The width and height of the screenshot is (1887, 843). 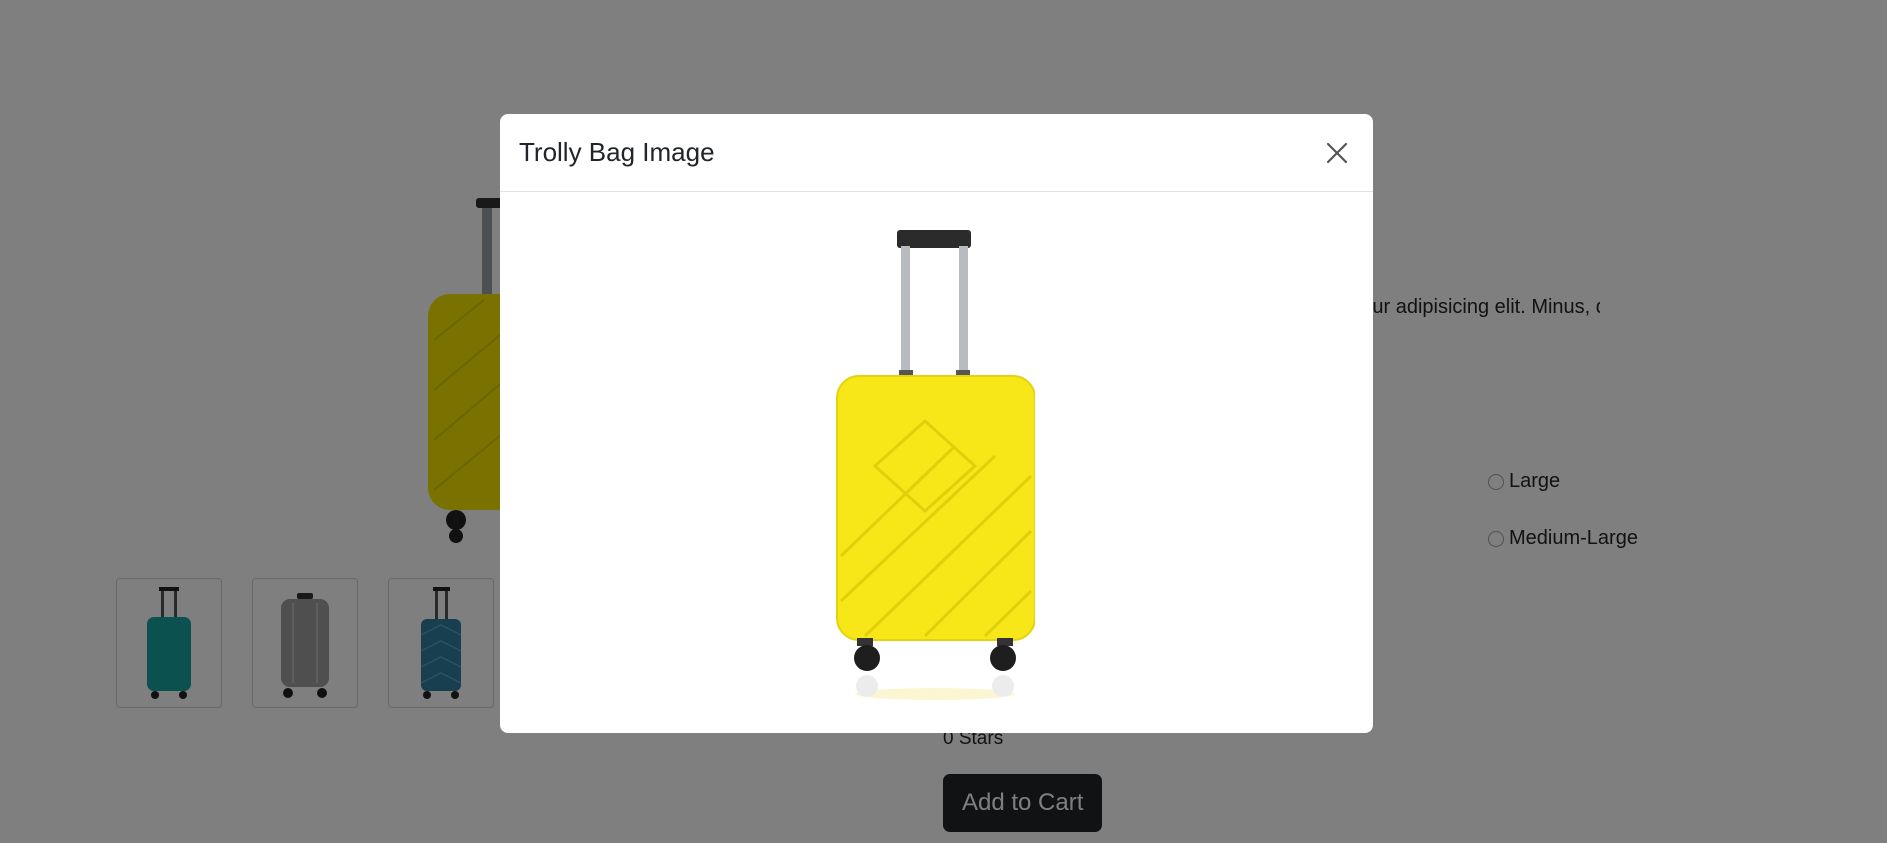 I want to click on modal-close-button, so click(x=1337, y=153).